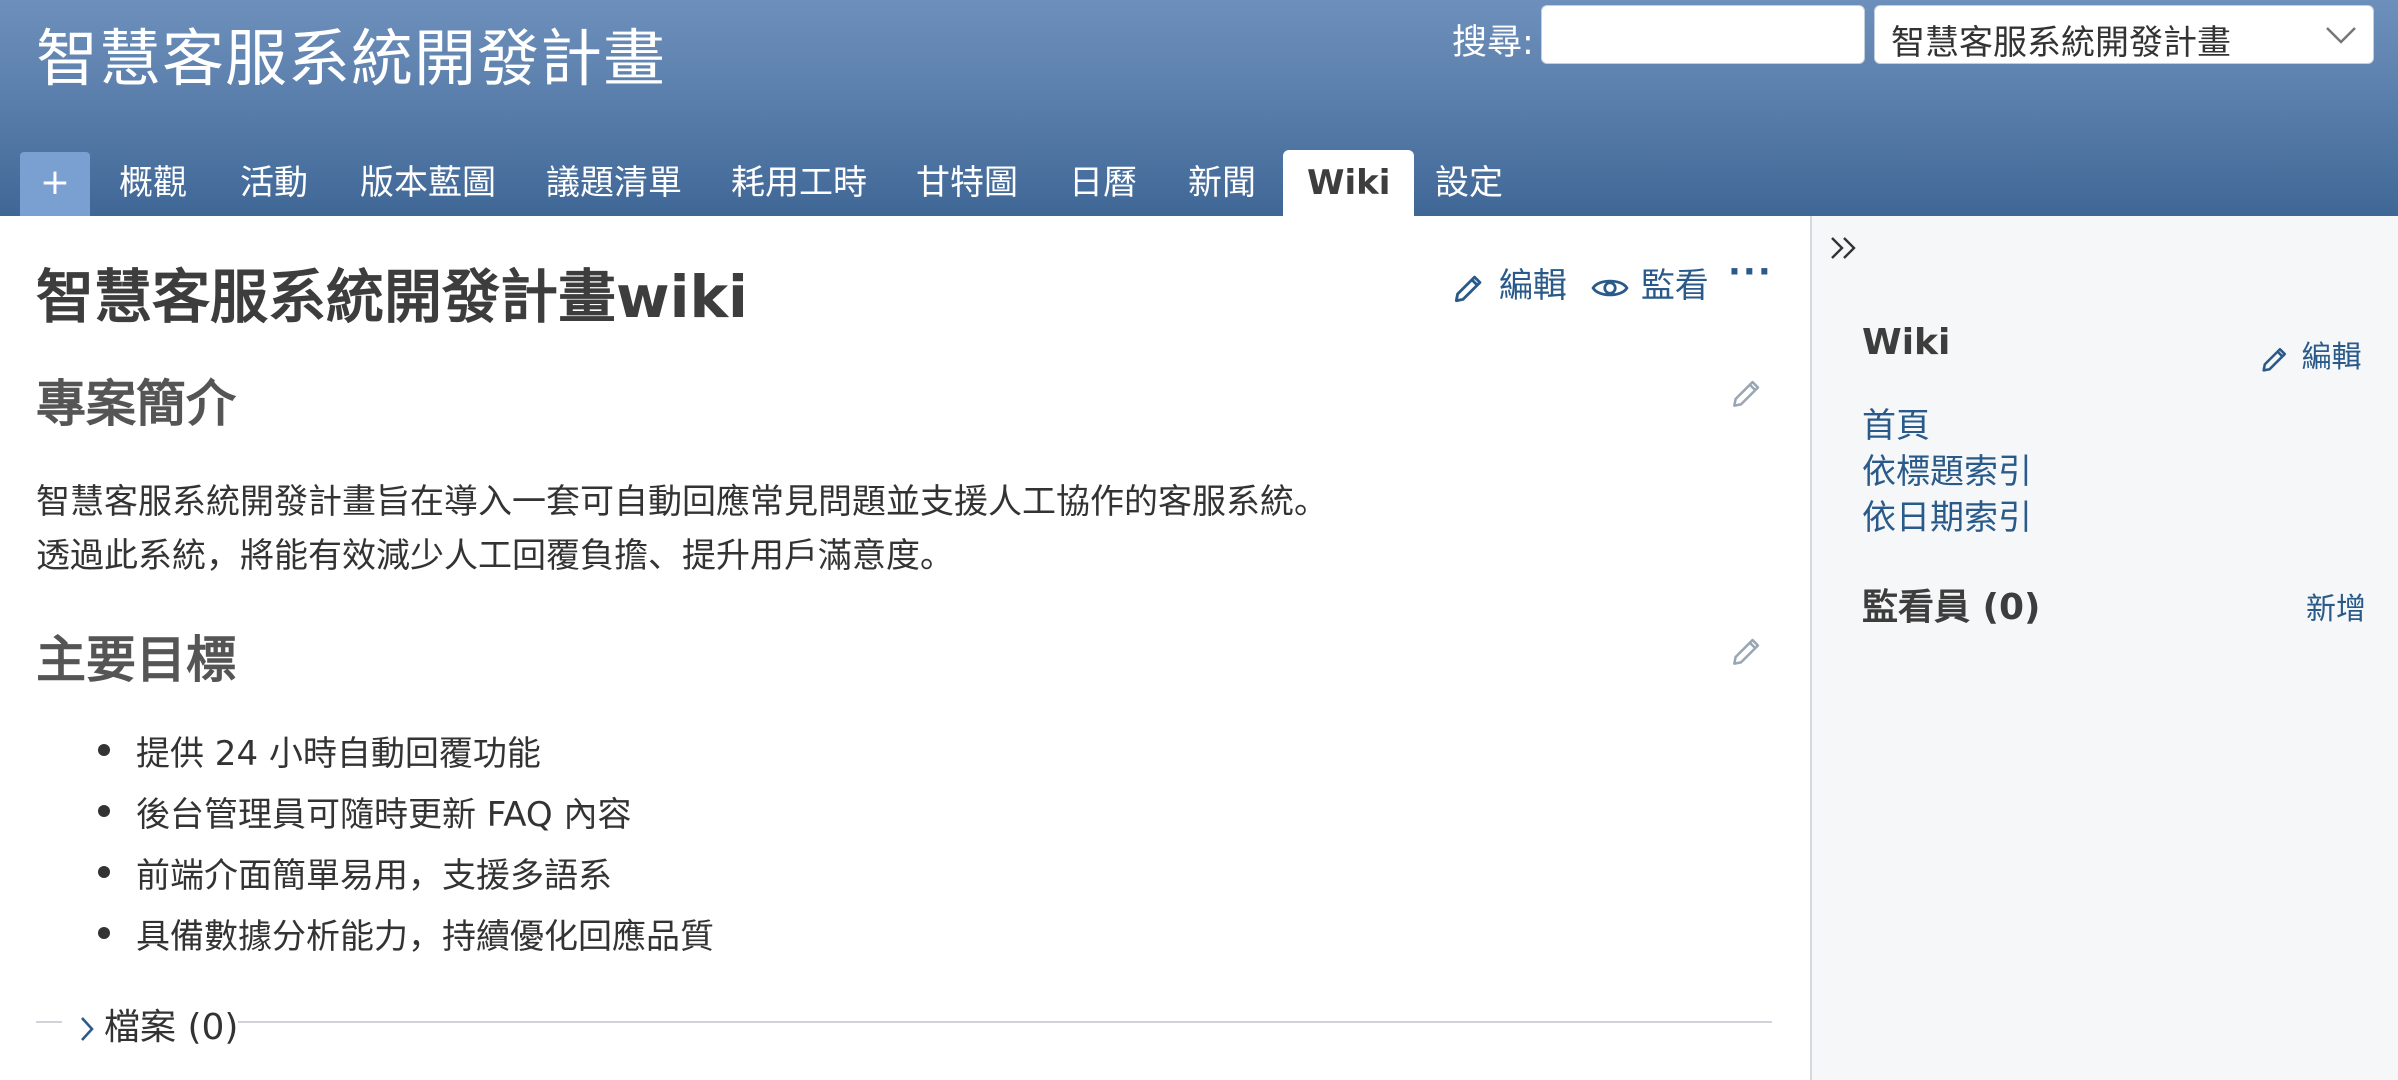 Image resolution: width=2398 pixels, height=1080 pixels. Describe the element at coordinates (967, 183) in the screenshot. I see `tab-gantt: 甘特圖` at that location.